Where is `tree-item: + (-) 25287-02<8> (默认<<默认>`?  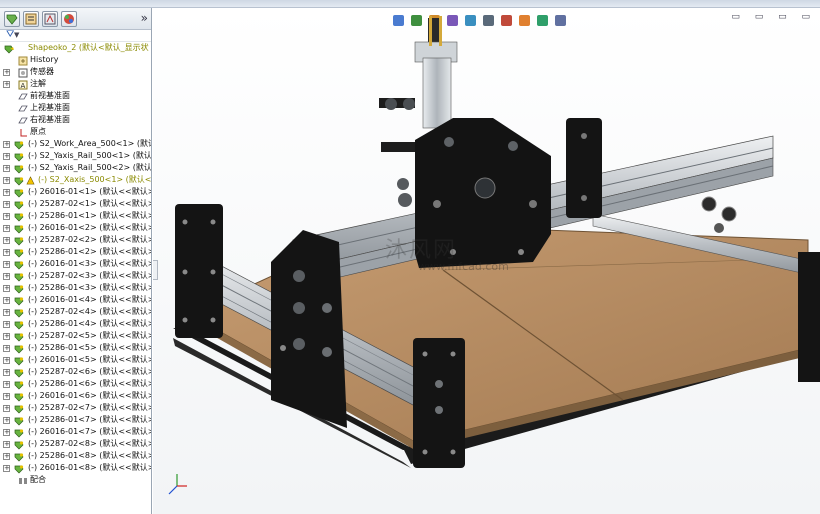 tree-item: + (-) 25287-02<8> (默认<<默认> is located at coordinates (75, 444).